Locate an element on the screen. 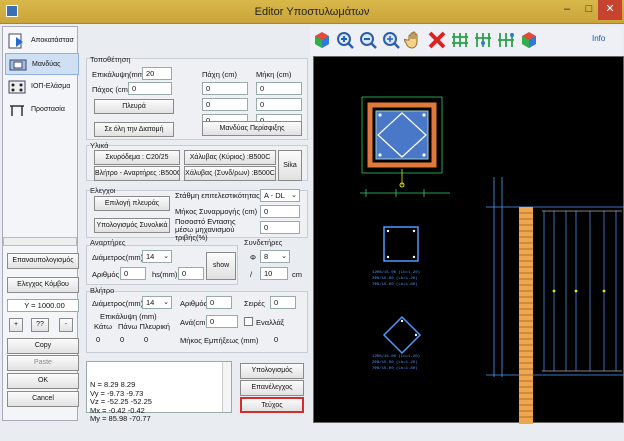 The height and width of the screenshot is (441, 624). mikos-input-2: 0 is located at coordinates (279, 104).